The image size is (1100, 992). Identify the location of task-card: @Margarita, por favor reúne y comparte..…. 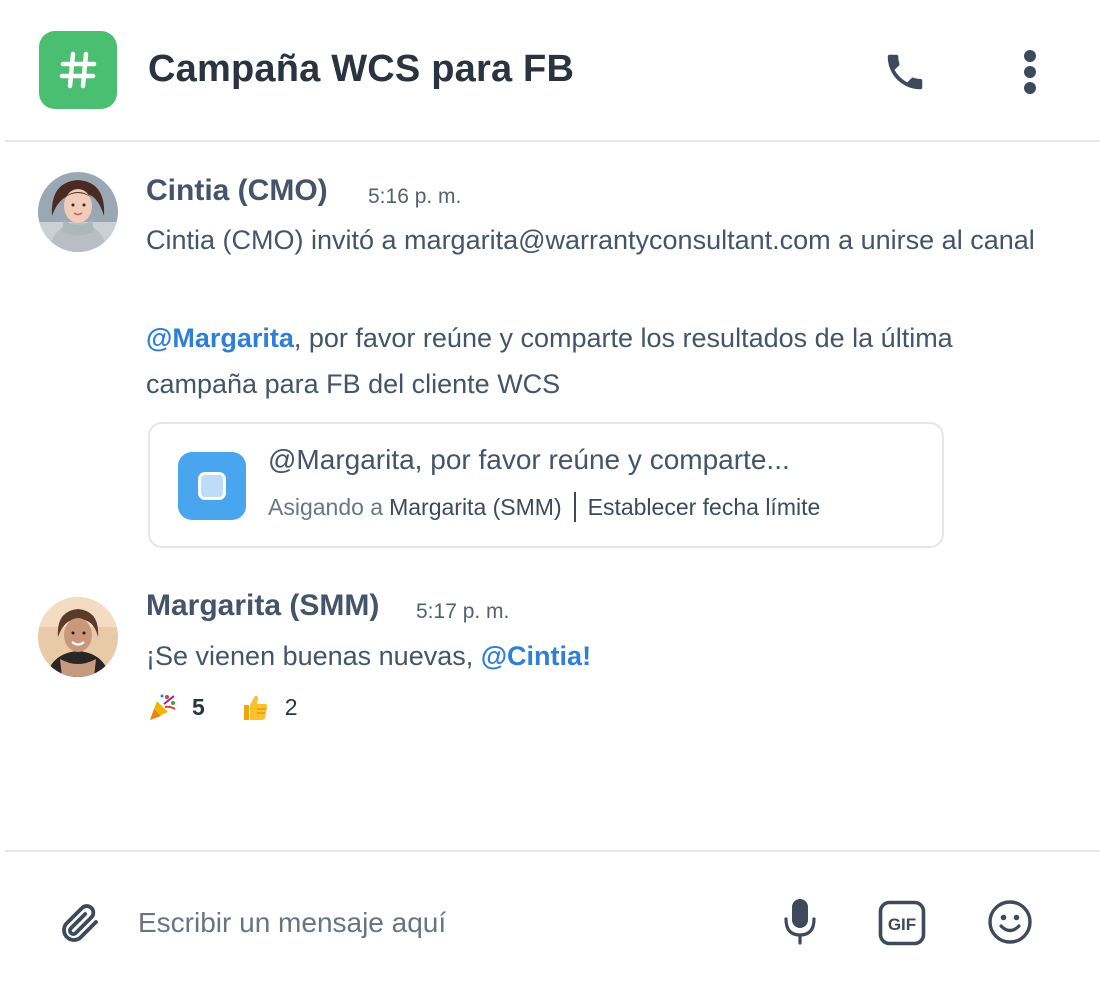
(546, 485).